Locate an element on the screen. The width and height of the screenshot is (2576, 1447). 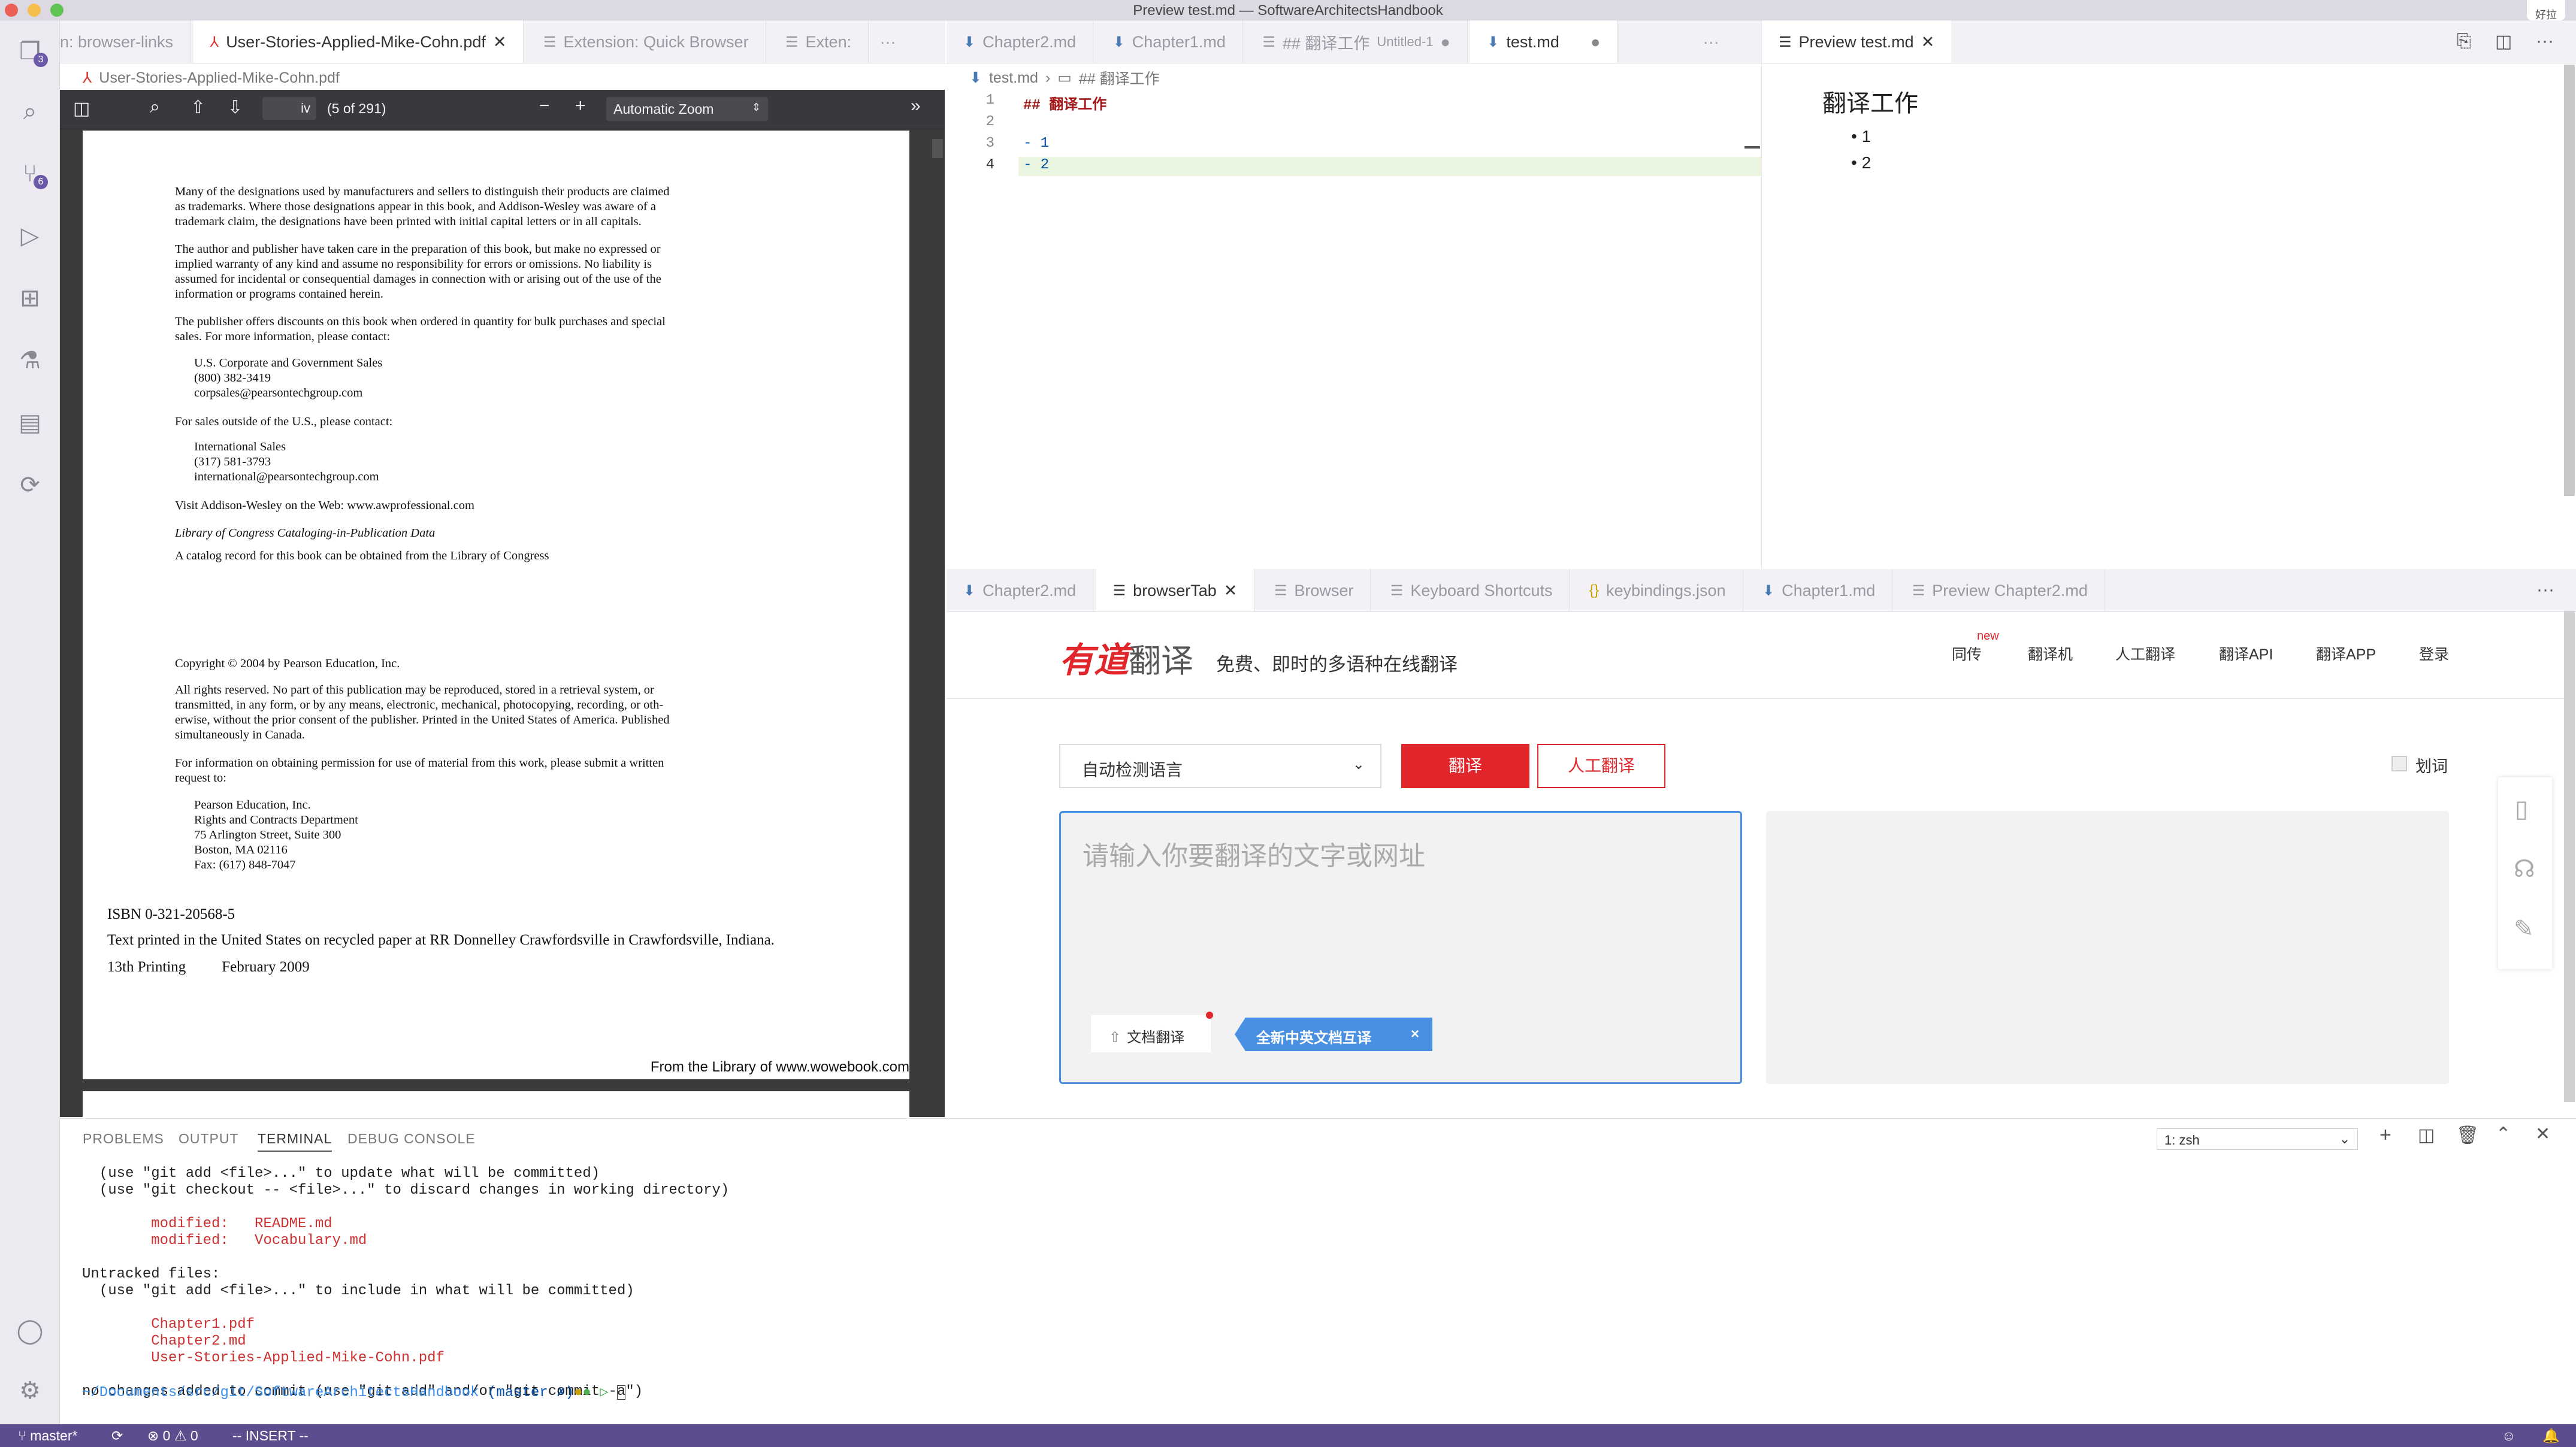
tab-output: OUTPUT is located at coordinates (209, 1139).